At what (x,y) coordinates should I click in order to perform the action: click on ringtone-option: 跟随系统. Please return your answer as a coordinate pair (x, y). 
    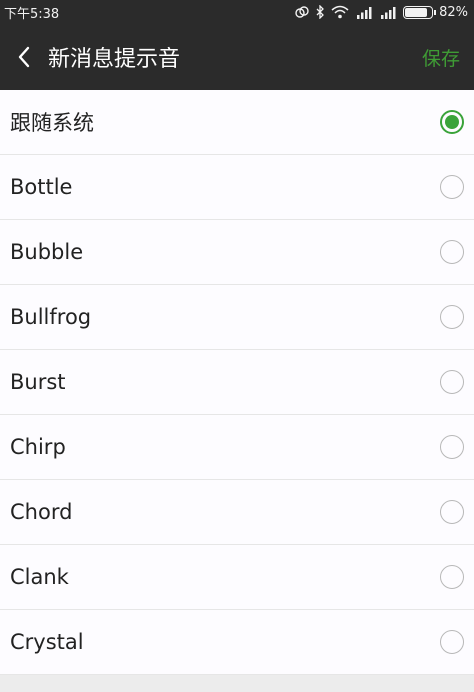
    Looking at the image, I should click on (237, 122).